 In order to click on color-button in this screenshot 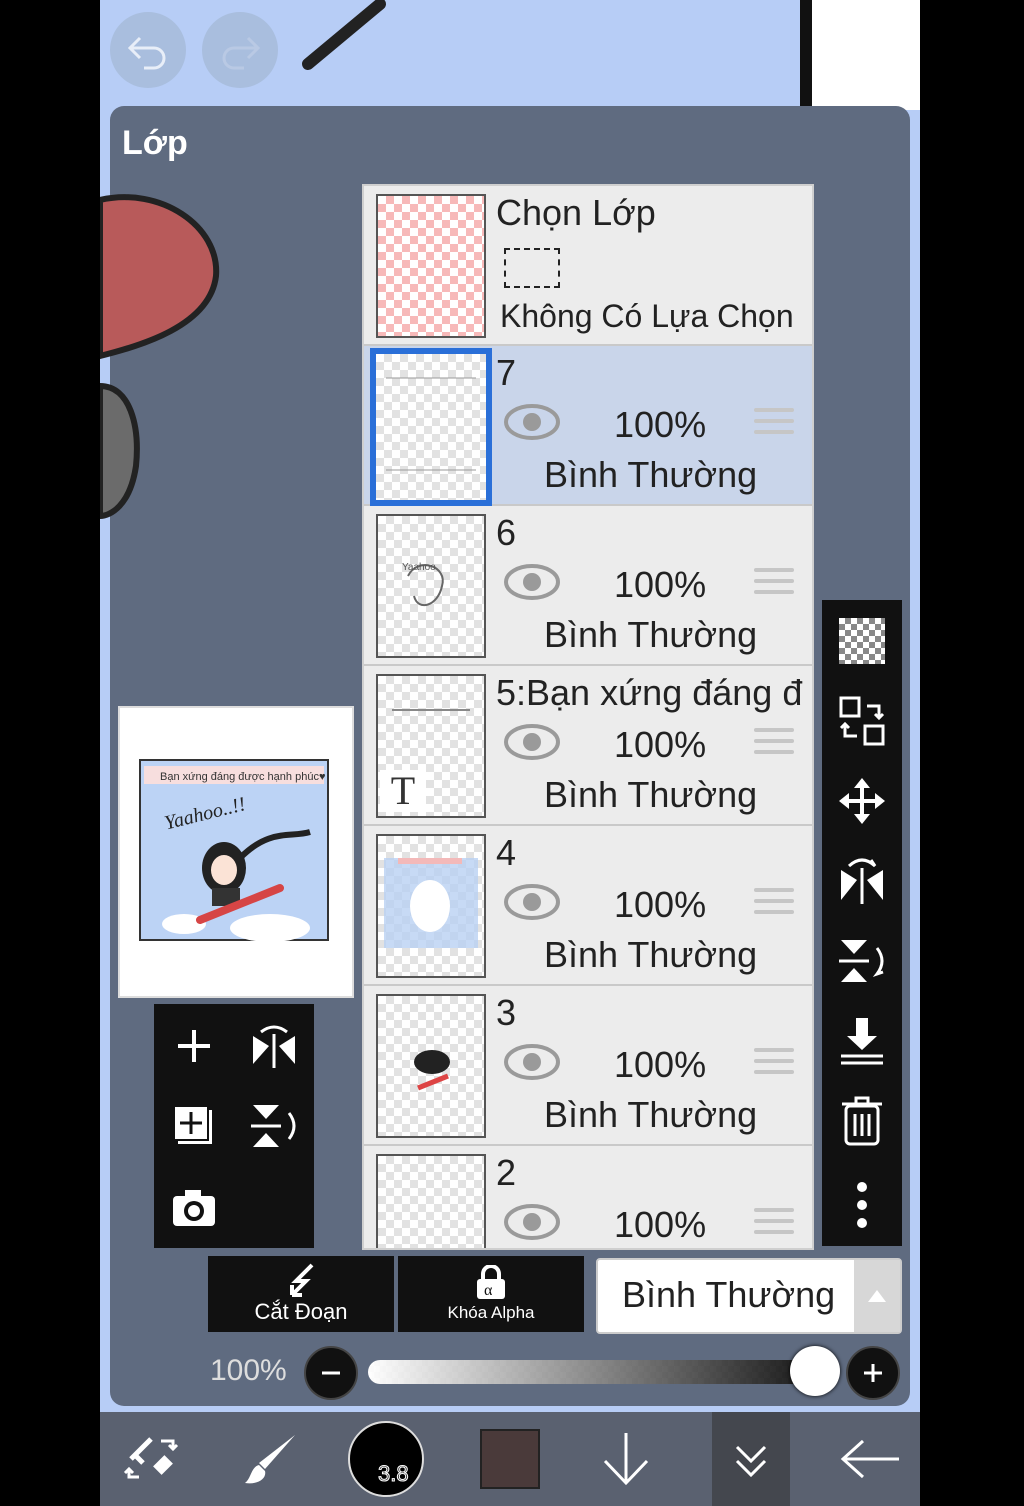, I will do `click(510, 1459)`.